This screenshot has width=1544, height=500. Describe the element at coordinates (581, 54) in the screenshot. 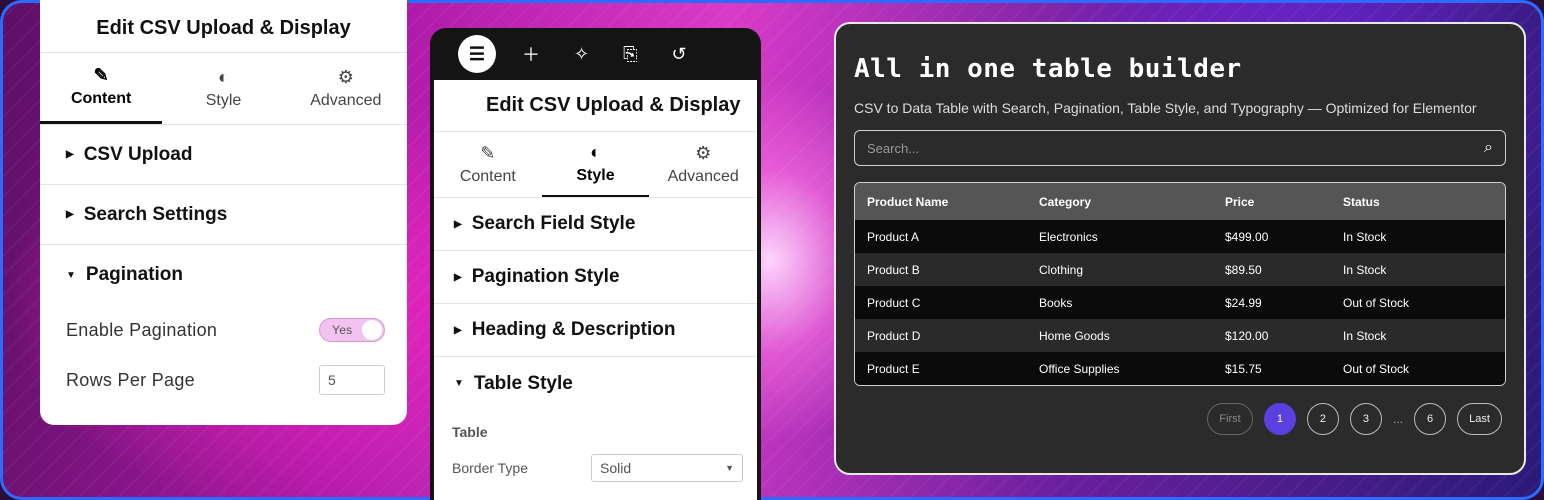

I see `sparkle-icon: ✧` at that location.